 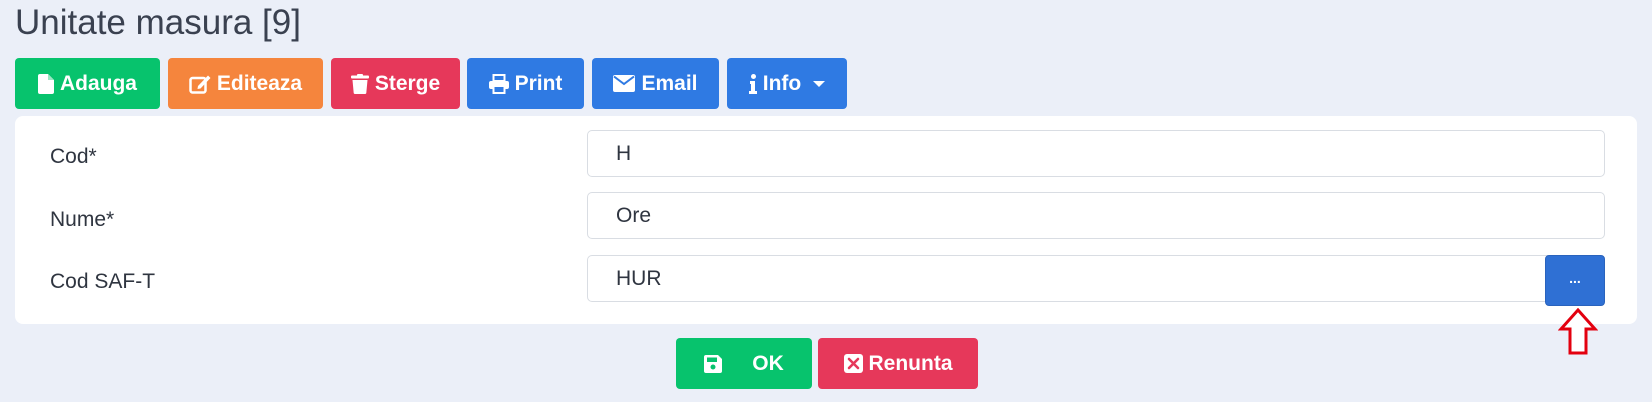 I want to click on cod-label: Cod*, so click(x=73, y=156).